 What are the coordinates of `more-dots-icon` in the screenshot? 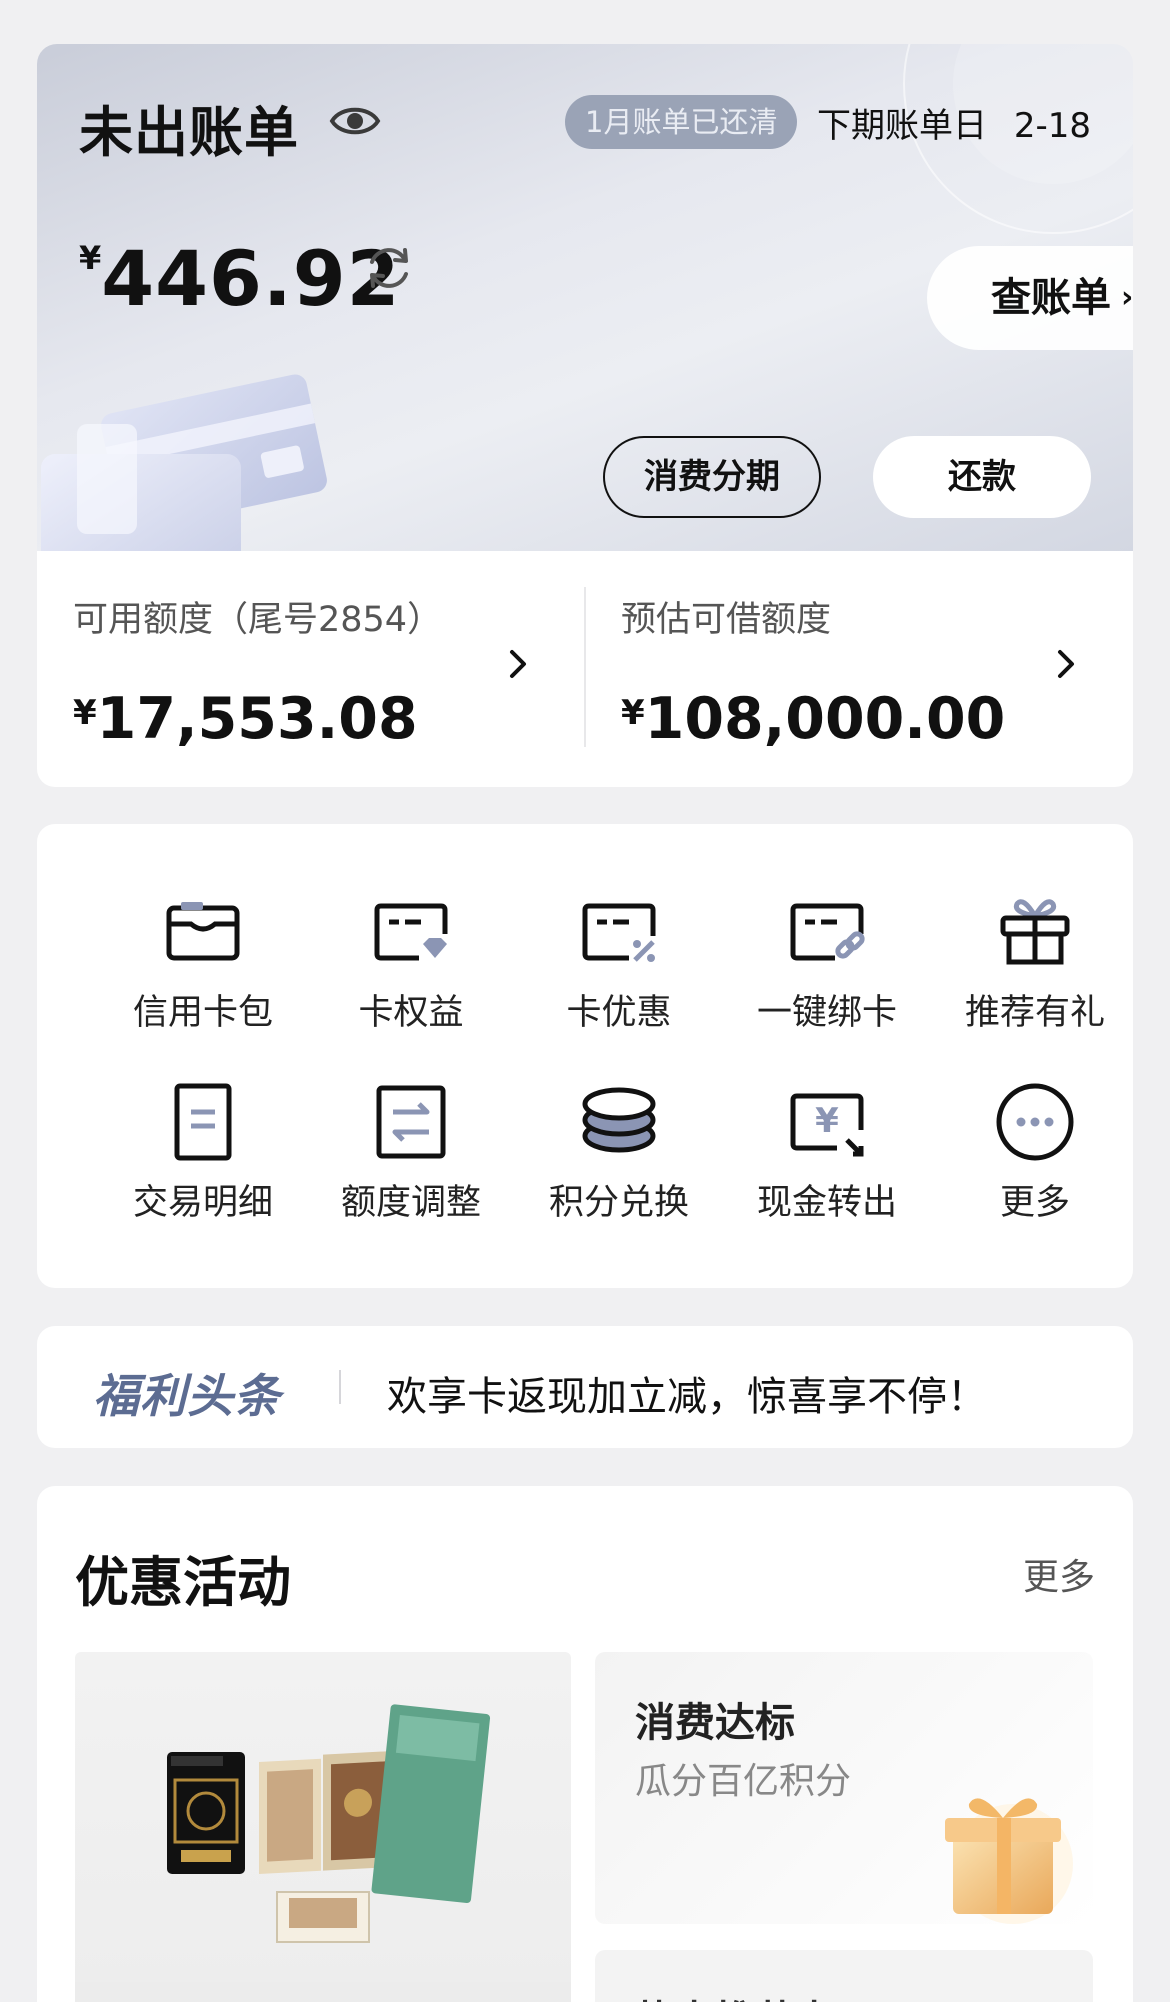 It's located at (1035, 1122).